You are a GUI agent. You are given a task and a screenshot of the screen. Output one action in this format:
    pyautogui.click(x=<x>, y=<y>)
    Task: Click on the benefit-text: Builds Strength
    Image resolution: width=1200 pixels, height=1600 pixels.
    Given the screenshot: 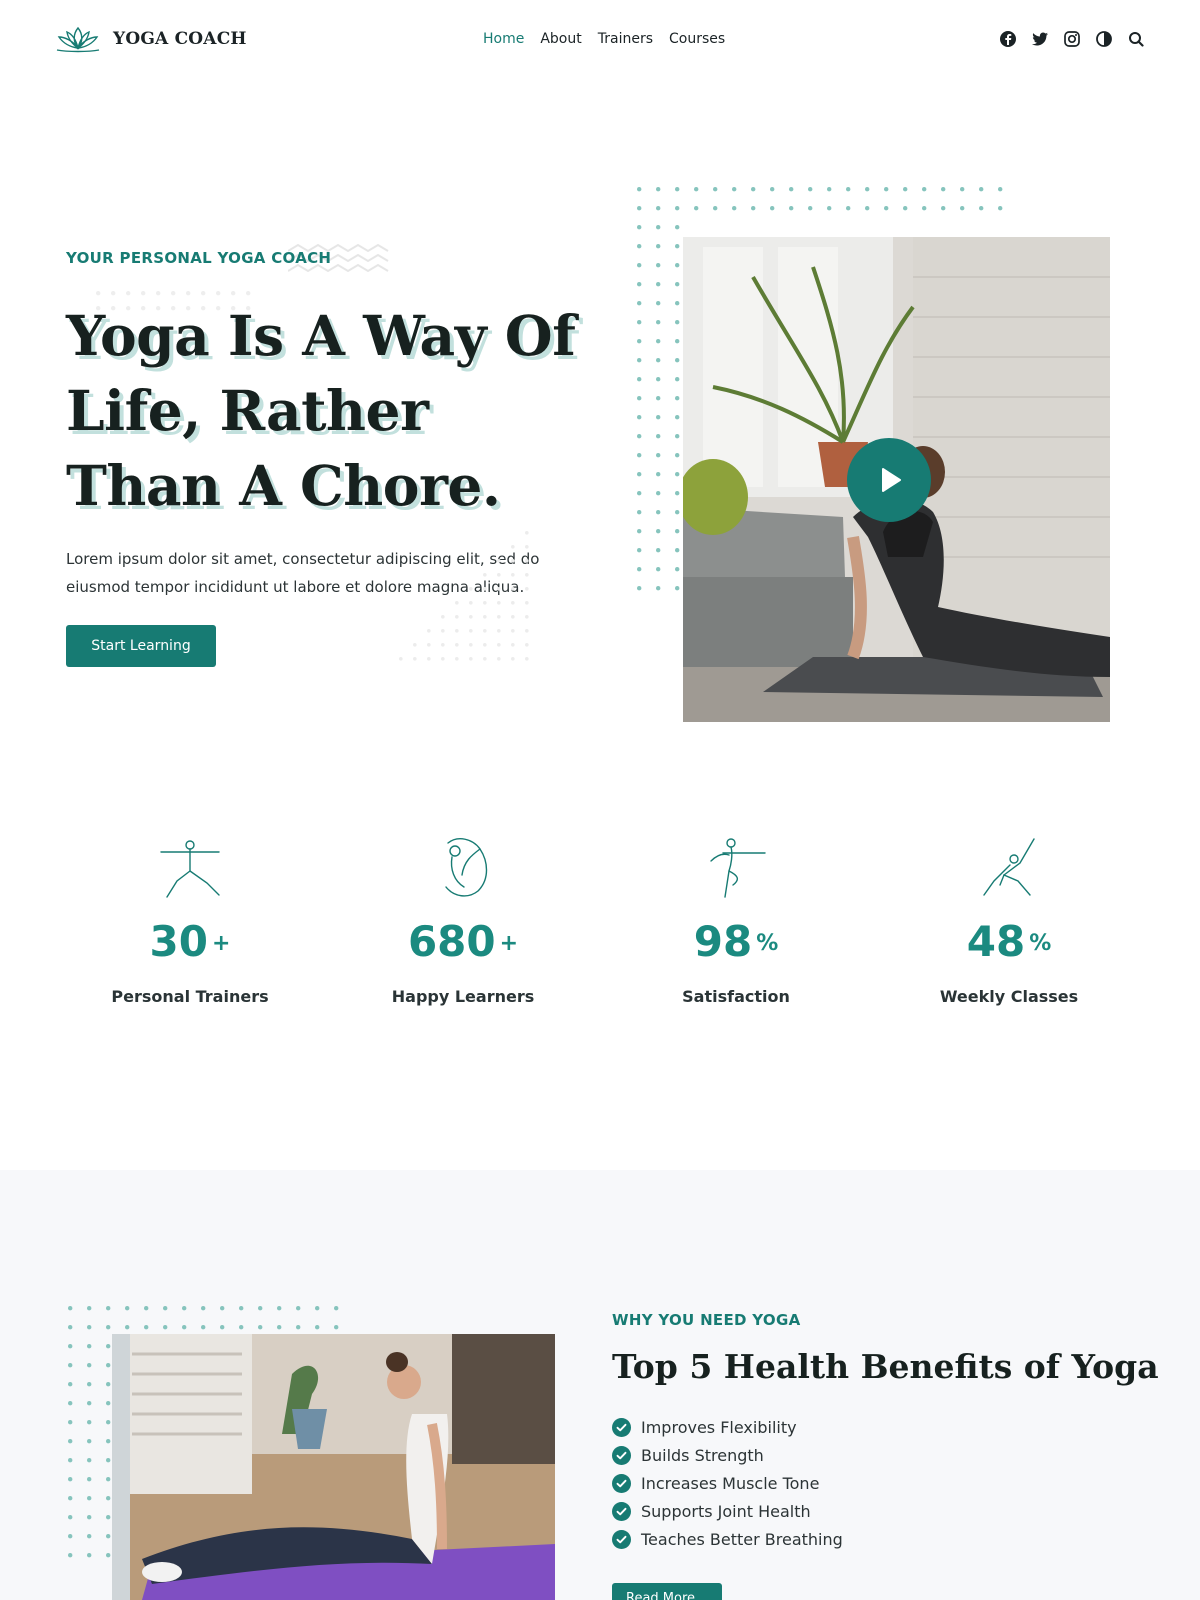 What is the action you would take?
    pyautogui.click(x=702, y=1455)
    